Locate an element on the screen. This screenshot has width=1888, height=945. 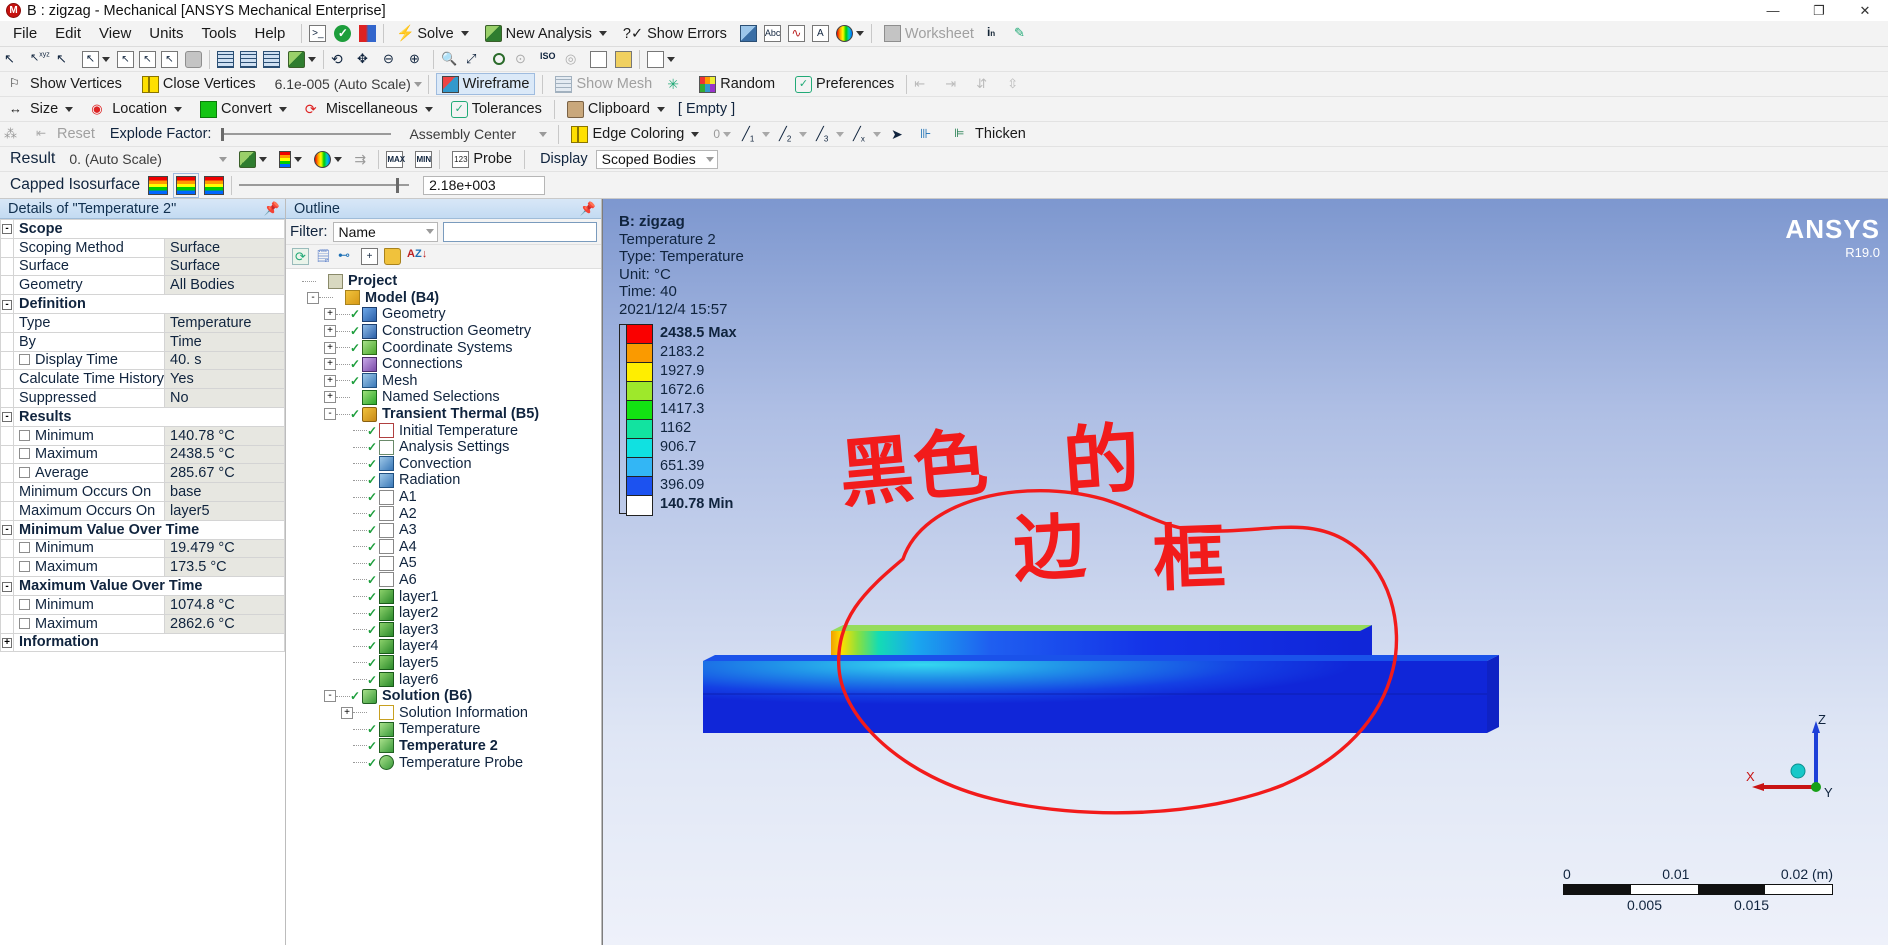
tree-item-convection: ✓ Convection is located at coordinates (445, 464).